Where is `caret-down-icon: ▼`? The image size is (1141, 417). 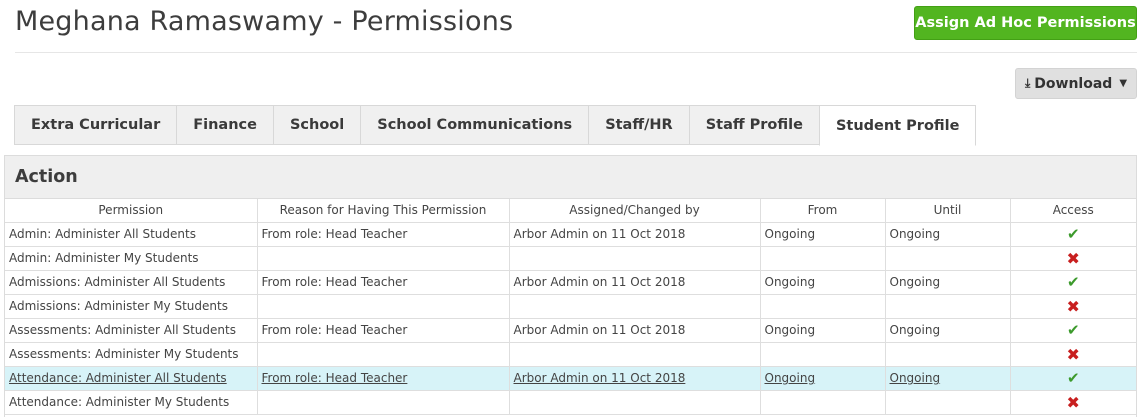 caret-down-icon: ▼ is located at coordinates (1123, 83).